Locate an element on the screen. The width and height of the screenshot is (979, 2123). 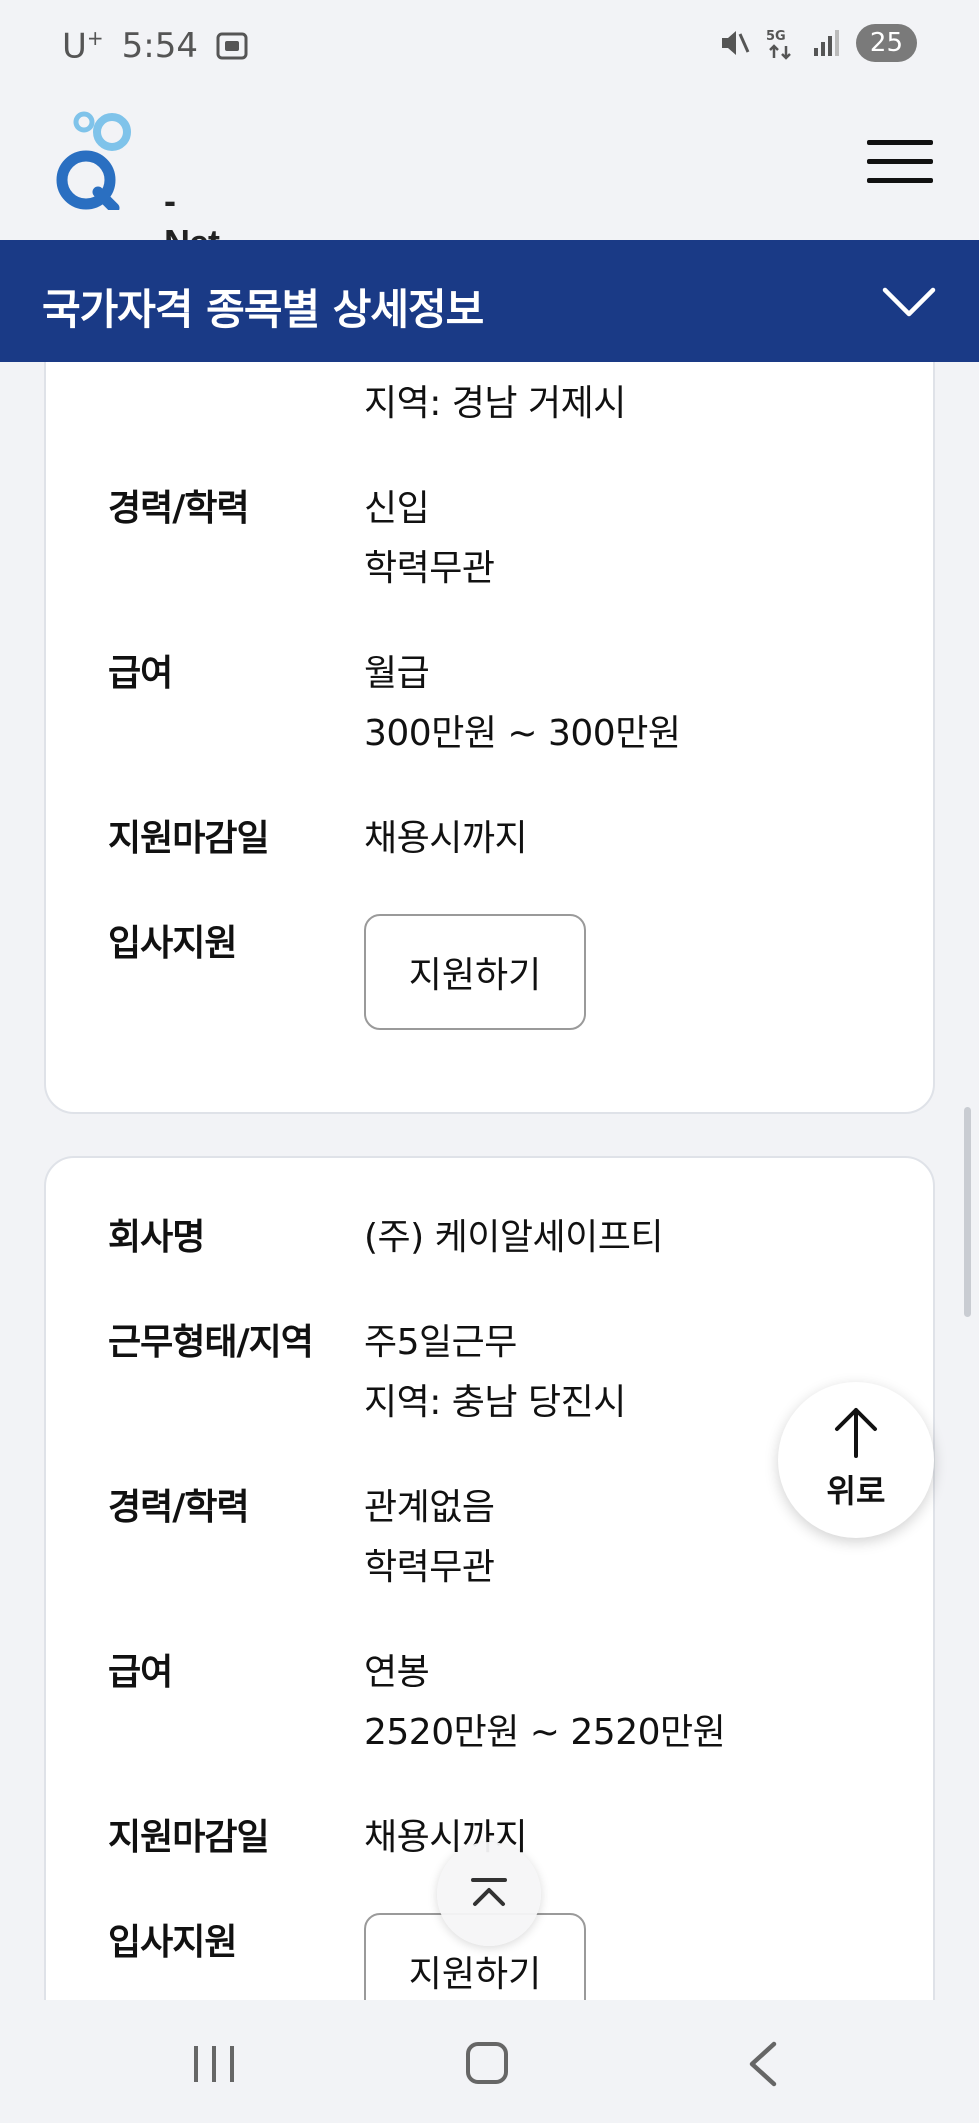
recent-apps-button is located at coordinates (214, 2064).